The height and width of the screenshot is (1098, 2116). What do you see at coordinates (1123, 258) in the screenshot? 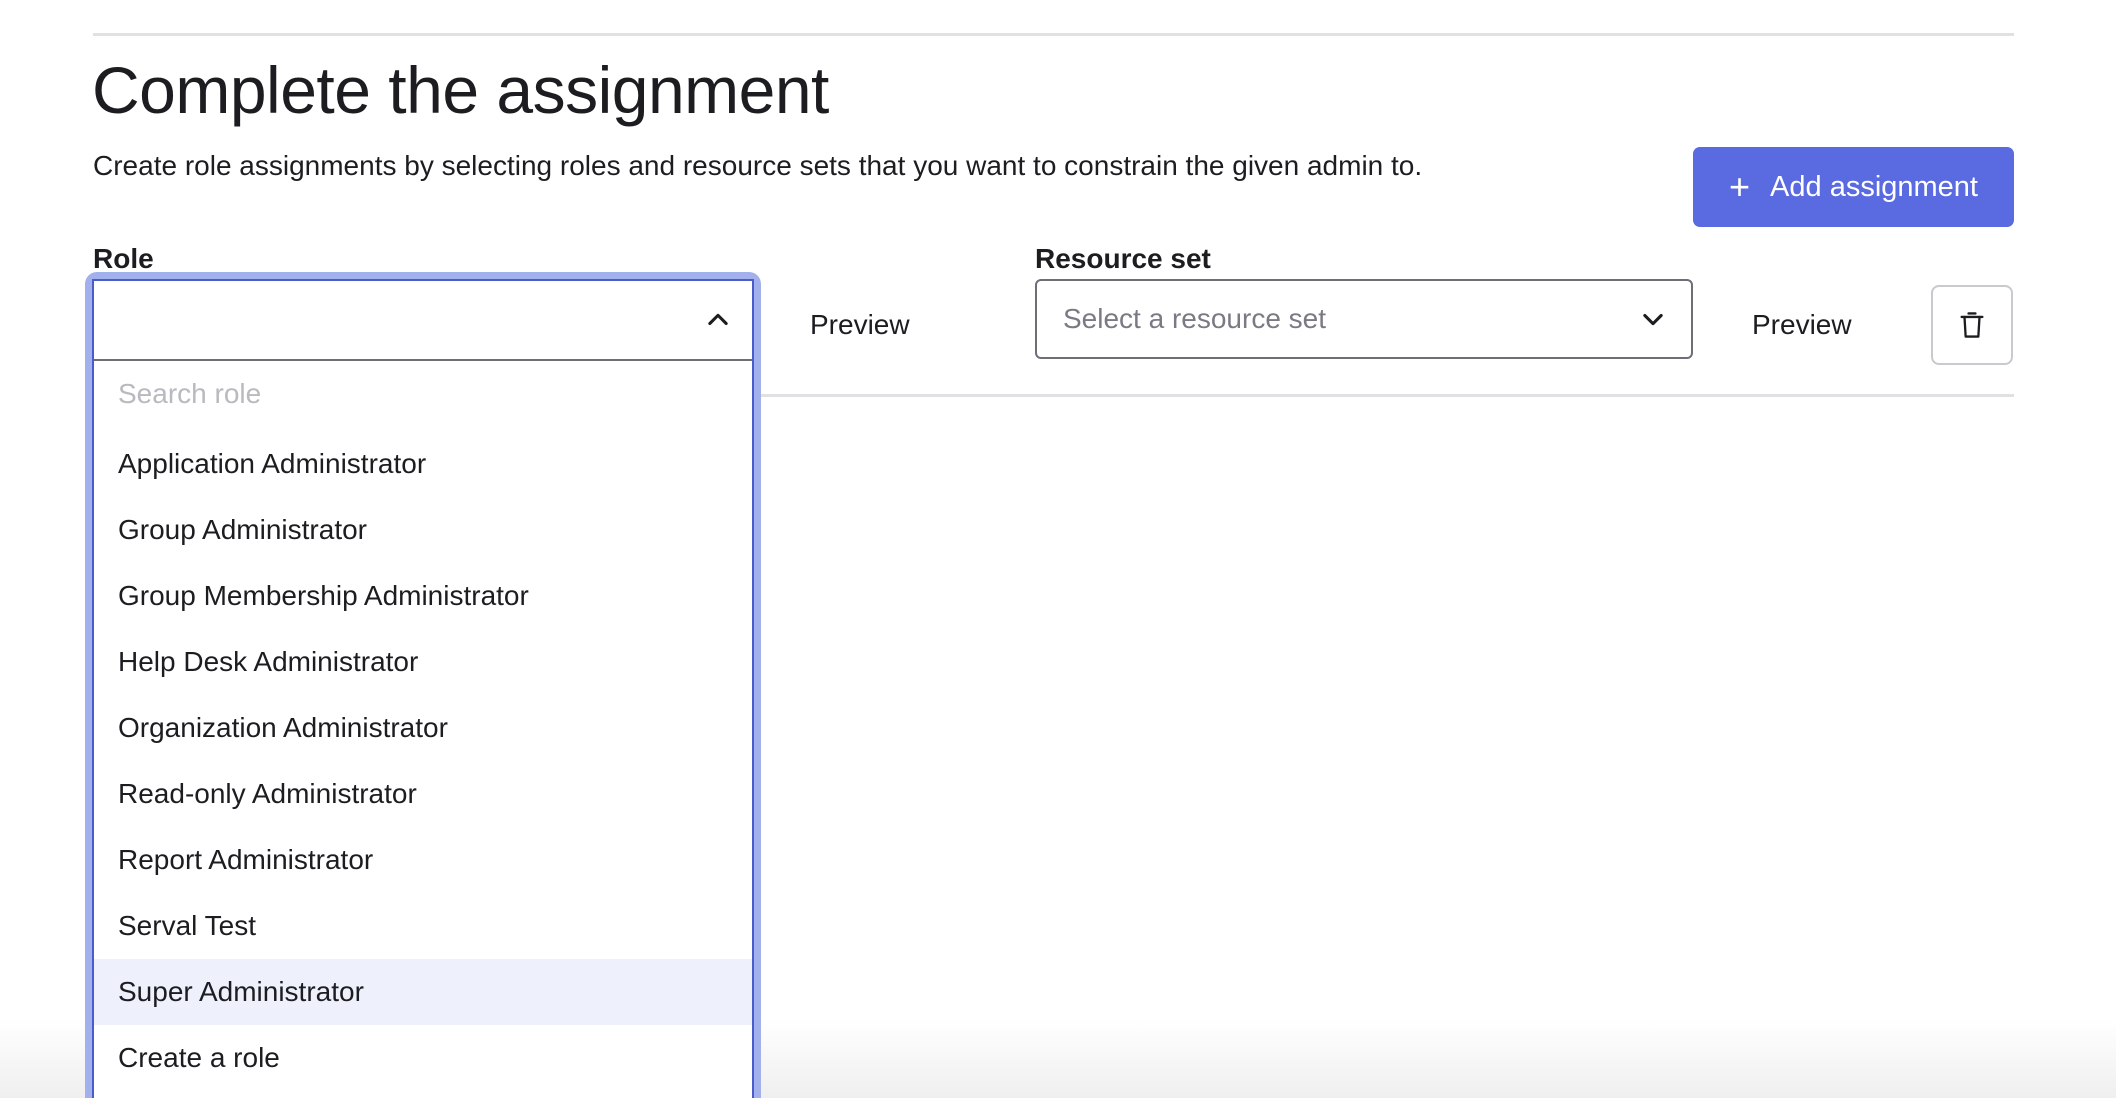
I see `resource-set-label: Resource set` at bounding box center [1123, 258].